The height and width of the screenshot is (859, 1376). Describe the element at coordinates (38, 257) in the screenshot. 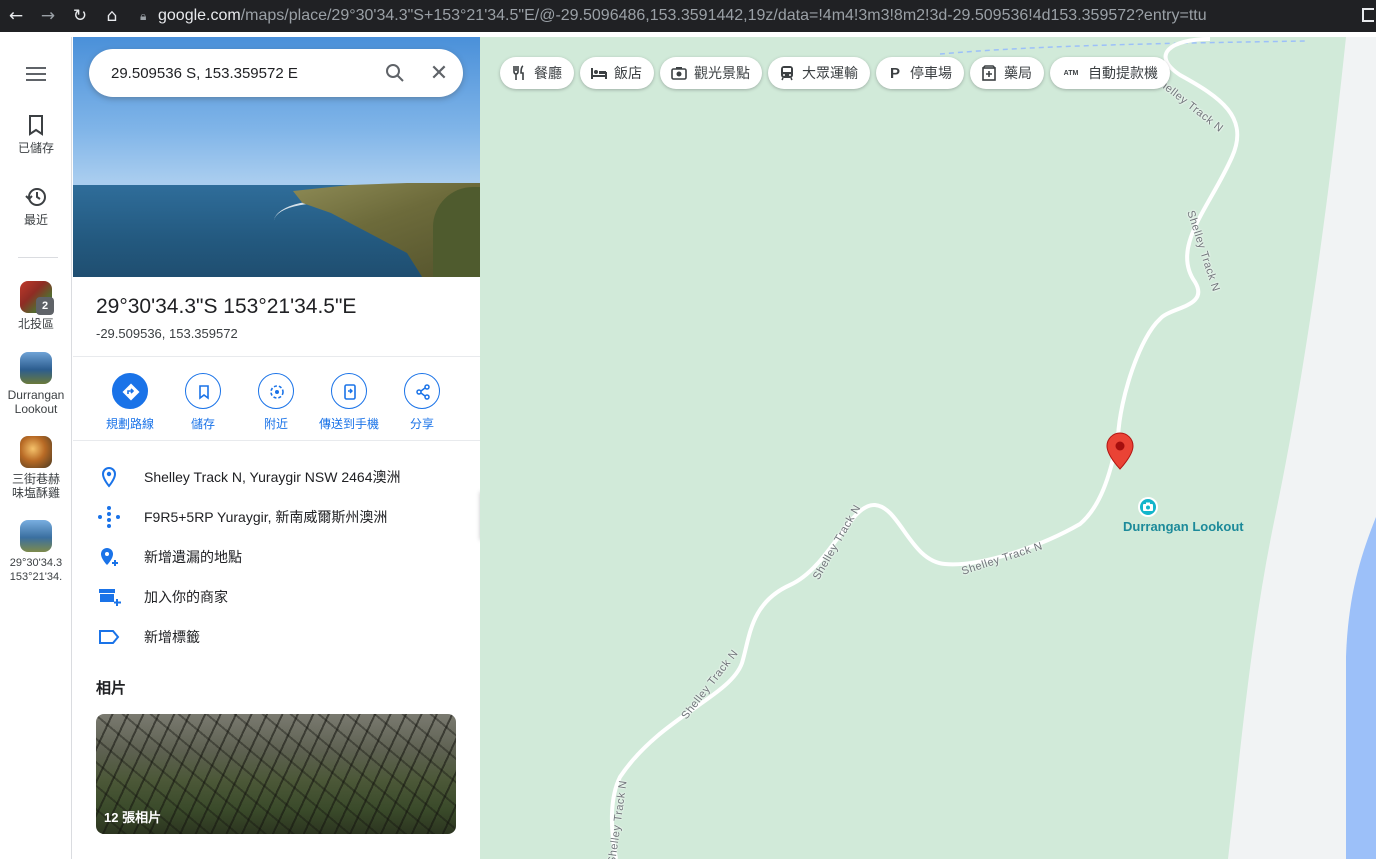

I see `rail-divider` at that location.